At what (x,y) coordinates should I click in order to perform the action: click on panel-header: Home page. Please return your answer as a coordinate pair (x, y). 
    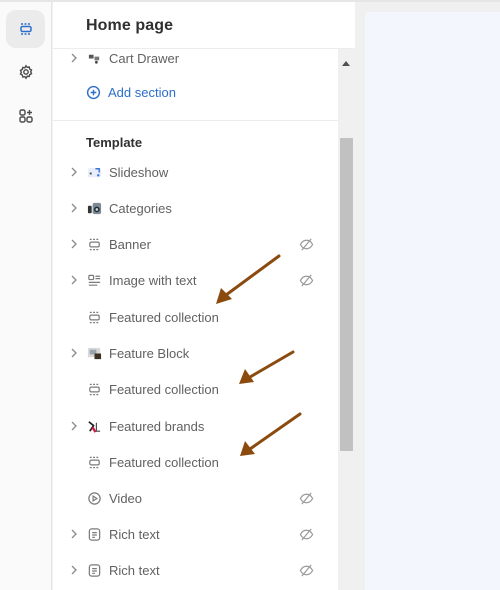
    Looking at the image, I should click on (204, 25).